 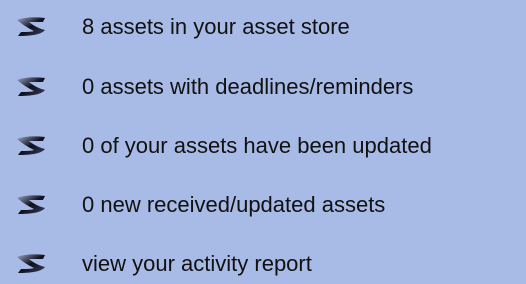 What do you see at coordinates (197, 263) in the screenshot?
I see `activity-report-label: view your activity report` at bounding box center [197, 263].